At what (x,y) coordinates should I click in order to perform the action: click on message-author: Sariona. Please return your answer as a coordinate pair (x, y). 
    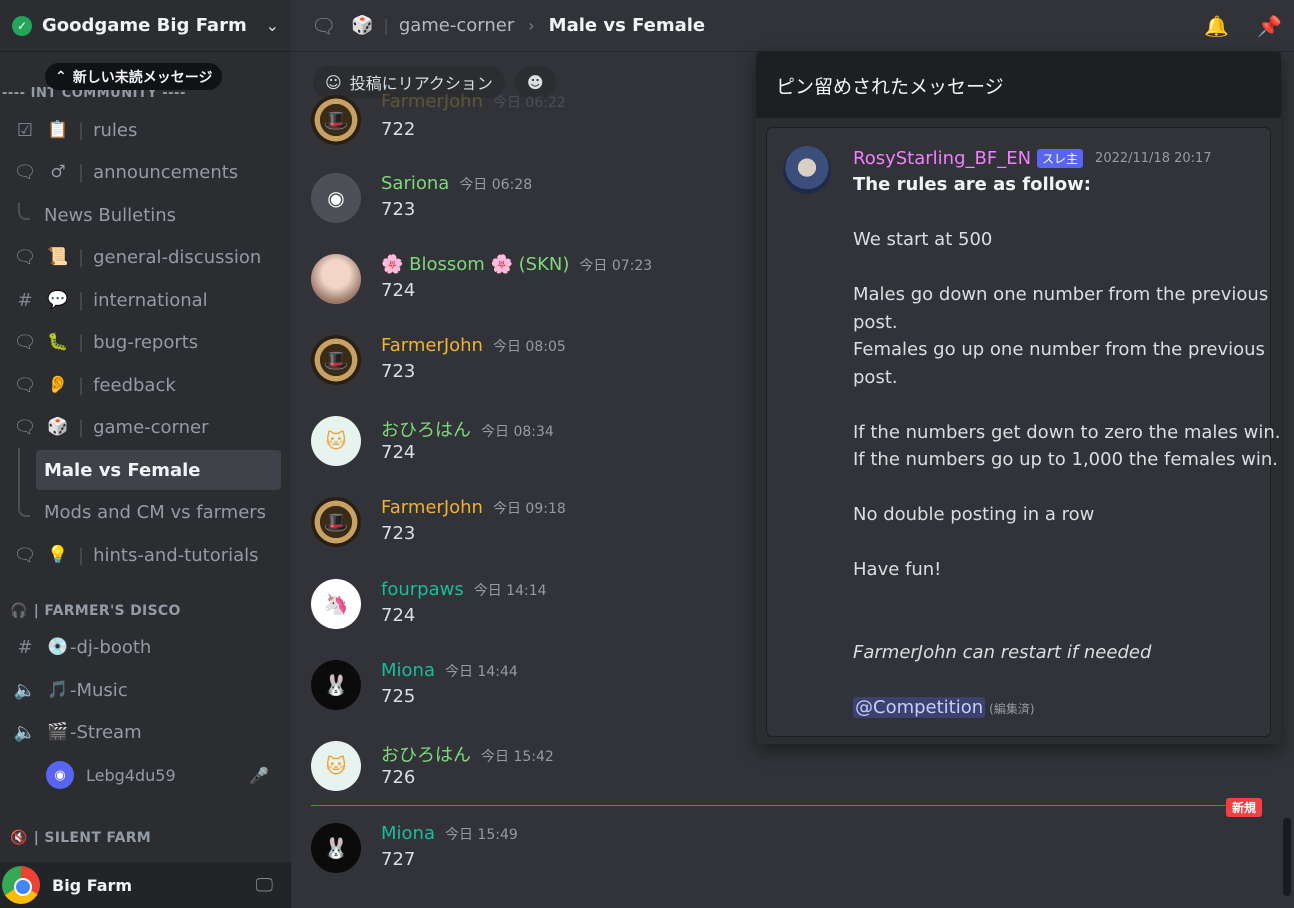
    Looking at the image, I should click on (415, 183).